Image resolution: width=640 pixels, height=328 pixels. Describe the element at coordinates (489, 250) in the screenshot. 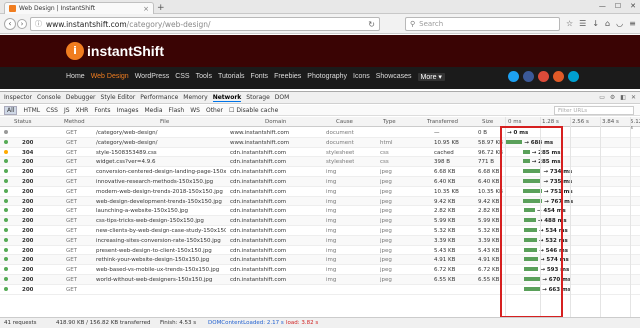

I see `cell-size: 5.43 KB` at that location.